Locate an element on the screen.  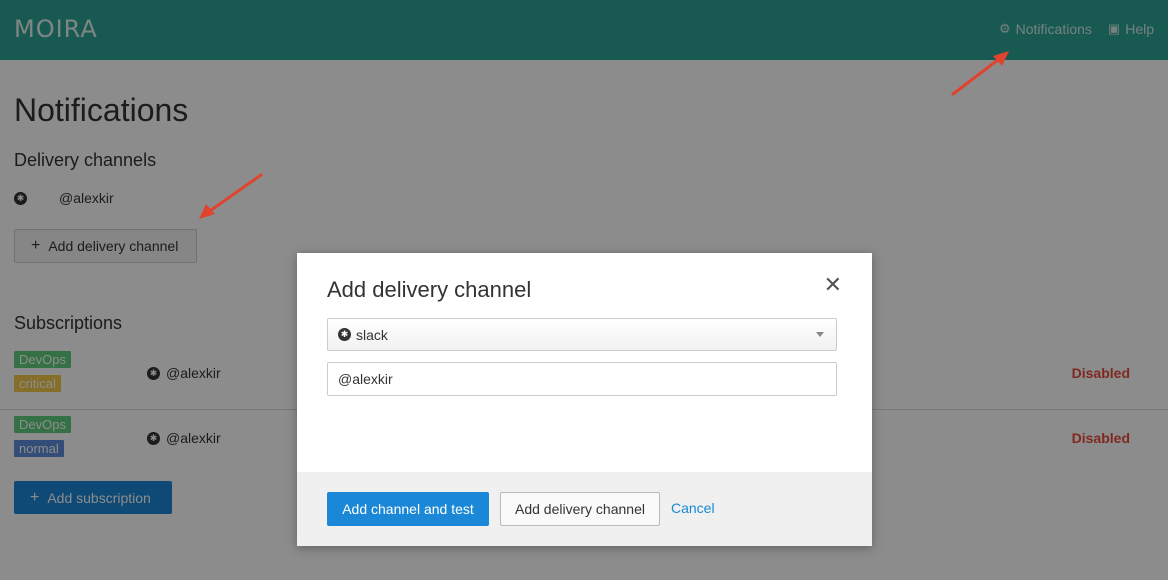
channel-type-select: ✱ slack is located at coordinates (582, 334).